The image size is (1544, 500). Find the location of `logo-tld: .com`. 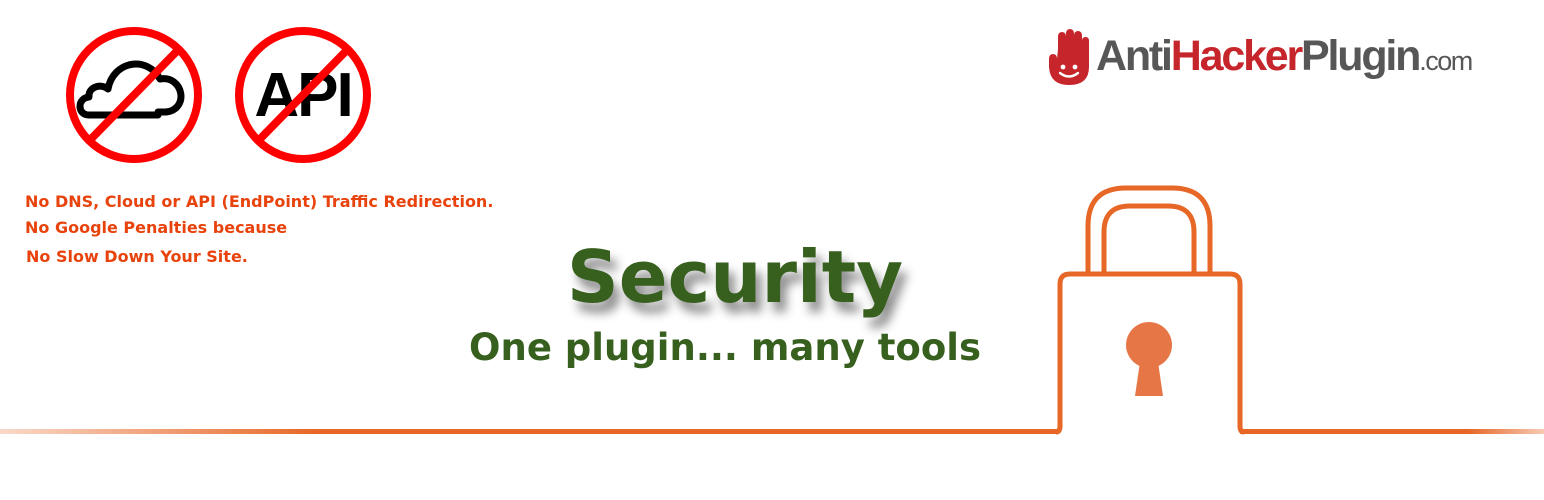

logo-tld: .com is located at coordinates (1446, 61).